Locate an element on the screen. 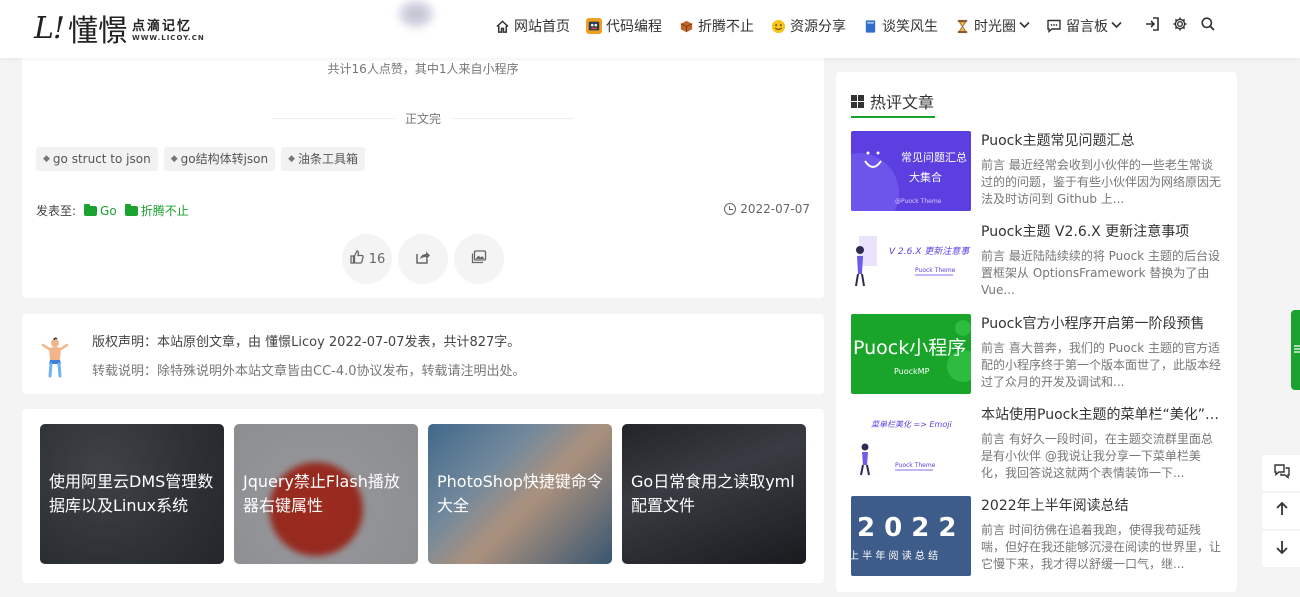 The width and height of the screenshot is (1300, 597). related-post-title: PhotoShop快捷键命令大全 is located at coordinates (520, 493).